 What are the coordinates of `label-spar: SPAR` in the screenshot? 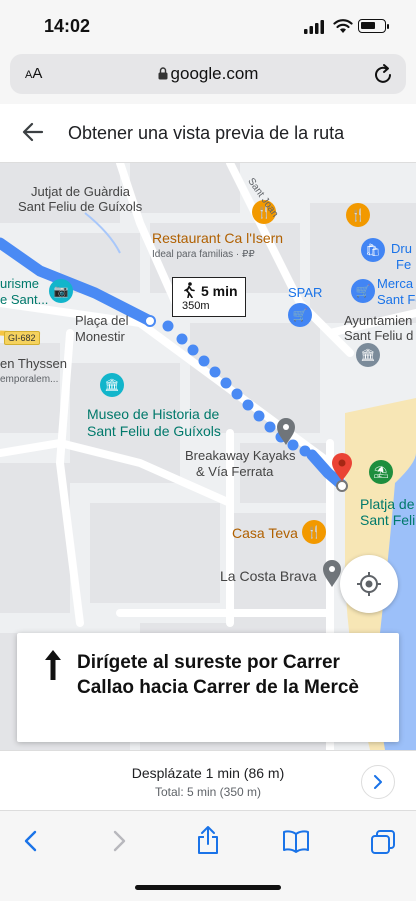 It's located at (305, 292).